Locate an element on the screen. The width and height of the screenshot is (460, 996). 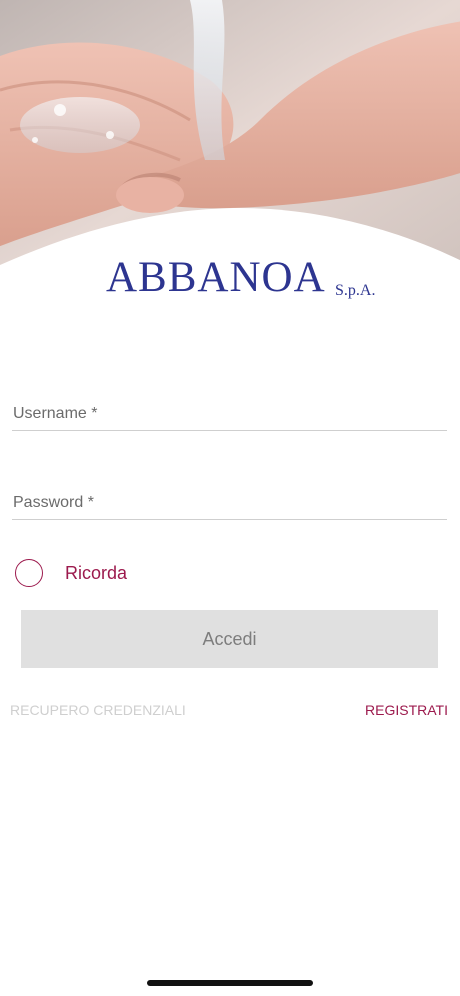
login-button: Accedi is located at coordinates (229, 639).